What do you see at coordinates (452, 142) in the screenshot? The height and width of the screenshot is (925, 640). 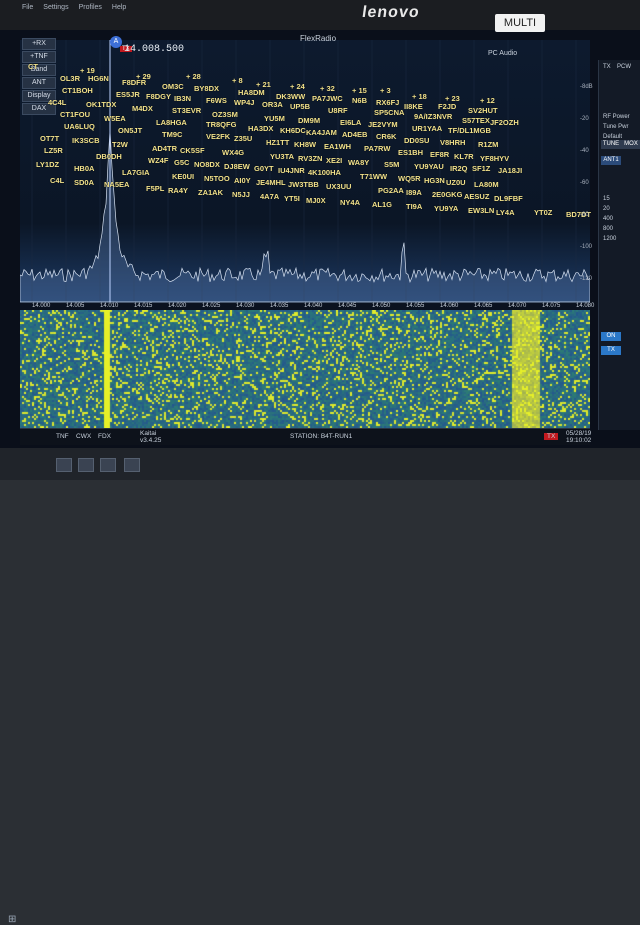 I see `spot-callsign: V8HRH` at bounding box center [452, 142].